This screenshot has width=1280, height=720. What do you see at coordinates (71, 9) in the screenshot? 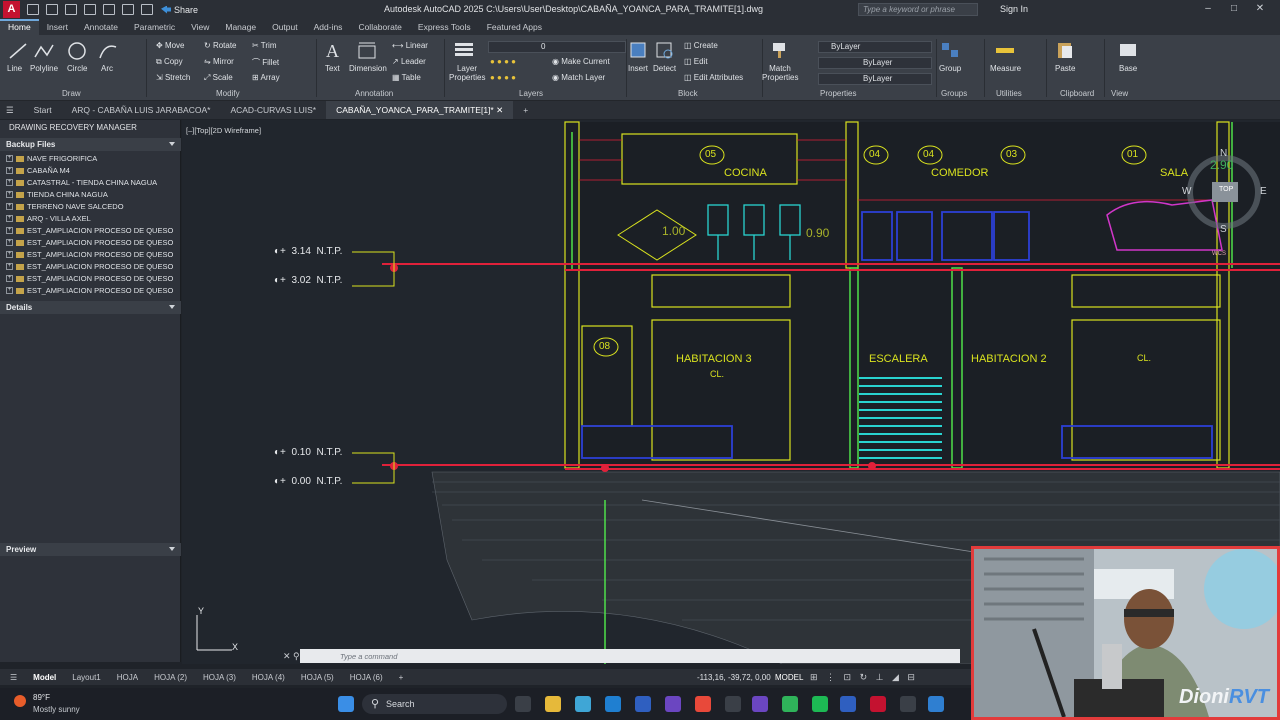
I see `save-icon` at bounding box center [71, 9].